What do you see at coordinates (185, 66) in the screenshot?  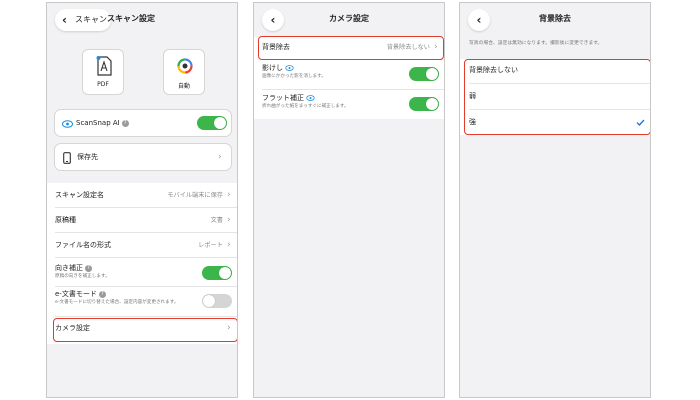 I see `auto-color-icon` at bounding box center [185, 66].